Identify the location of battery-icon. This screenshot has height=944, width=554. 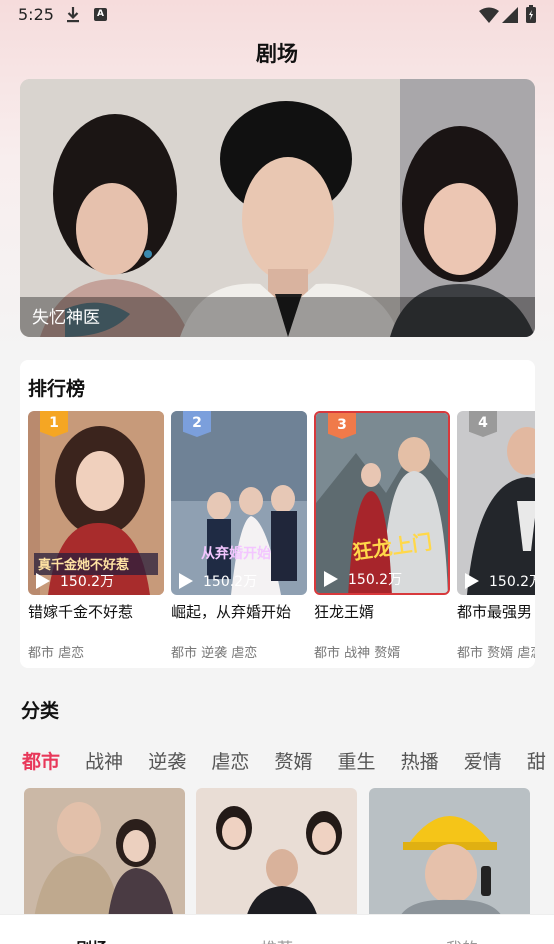
(531, 14).